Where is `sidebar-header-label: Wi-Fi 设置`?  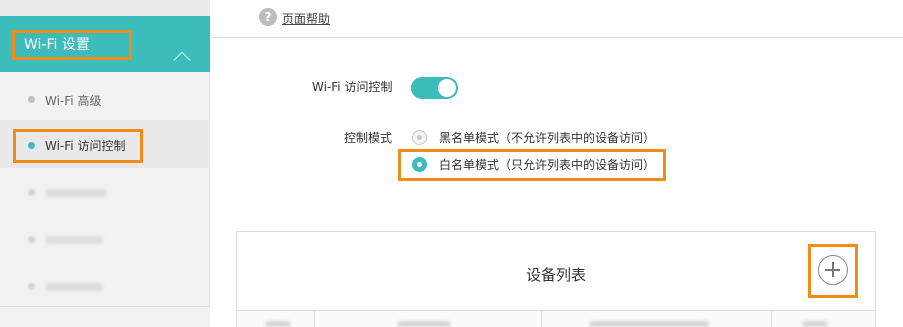 sidebar-header-label: Wi-Fi 设置 is located at coordinates (72, 45).